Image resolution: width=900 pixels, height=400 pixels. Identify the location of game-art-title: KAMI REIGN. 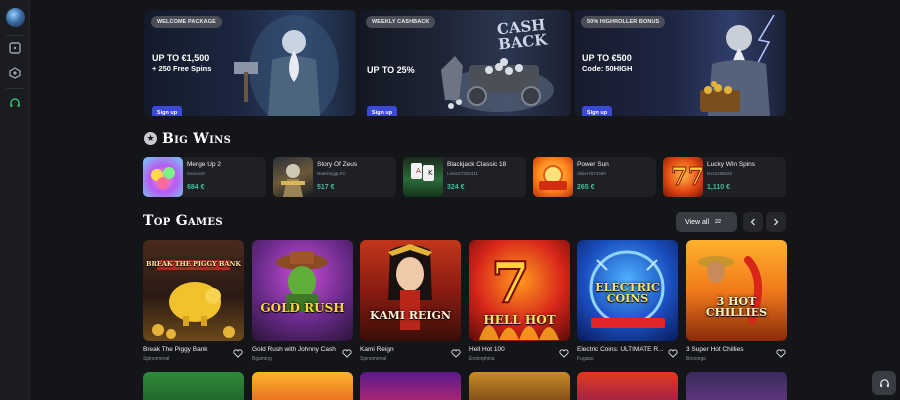
(410, 315).